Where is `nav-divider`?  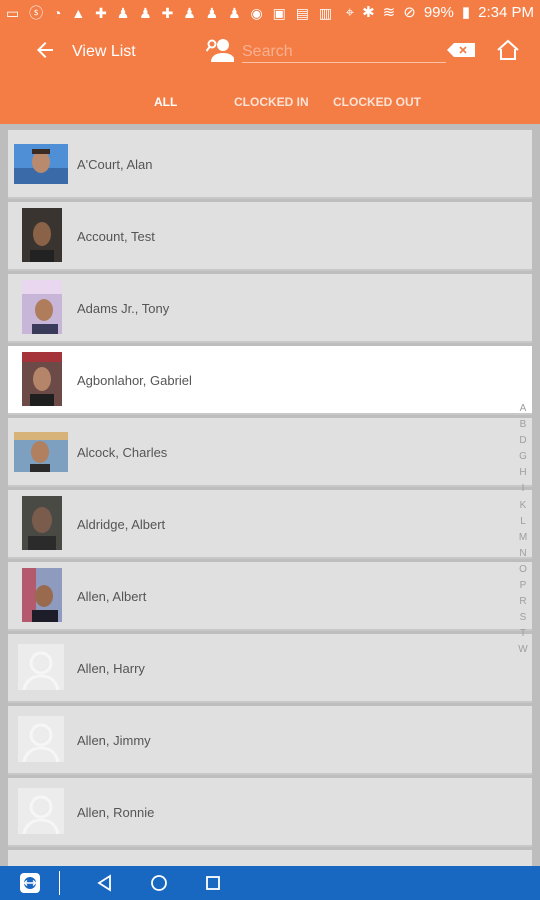 nav-divider is located at coordinates (59, 883).